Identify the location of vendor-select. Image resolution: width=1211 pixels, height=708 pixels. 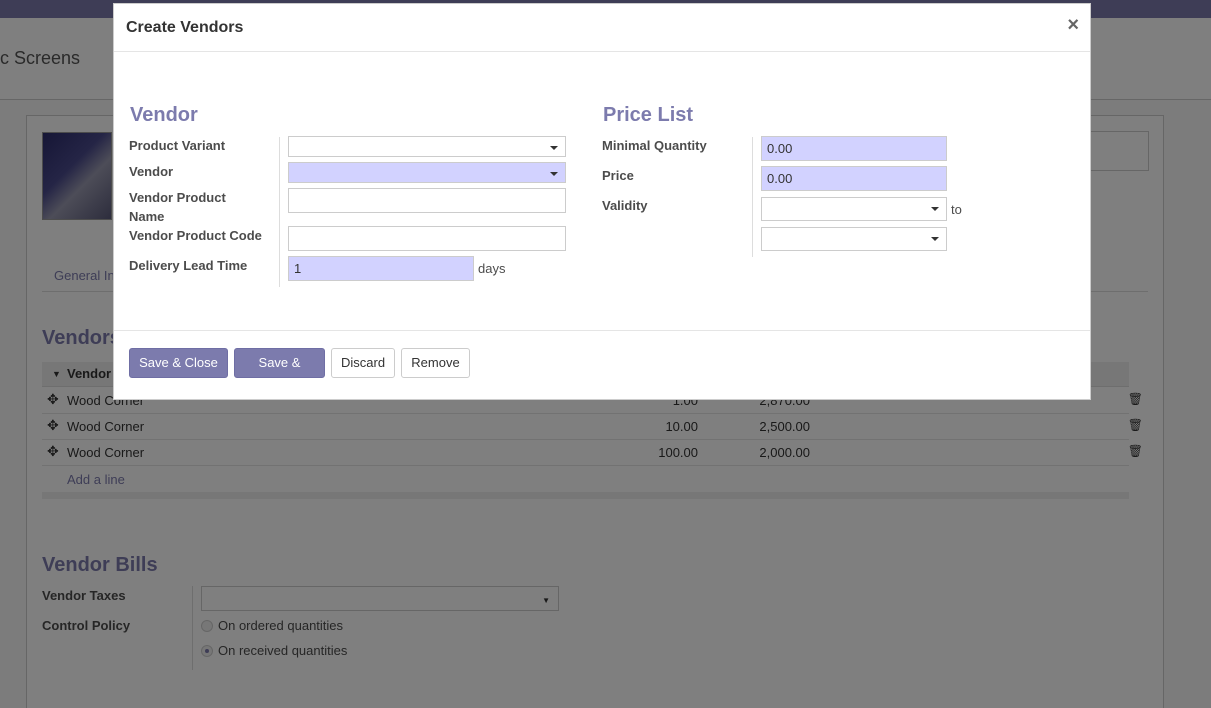
(427, 172).